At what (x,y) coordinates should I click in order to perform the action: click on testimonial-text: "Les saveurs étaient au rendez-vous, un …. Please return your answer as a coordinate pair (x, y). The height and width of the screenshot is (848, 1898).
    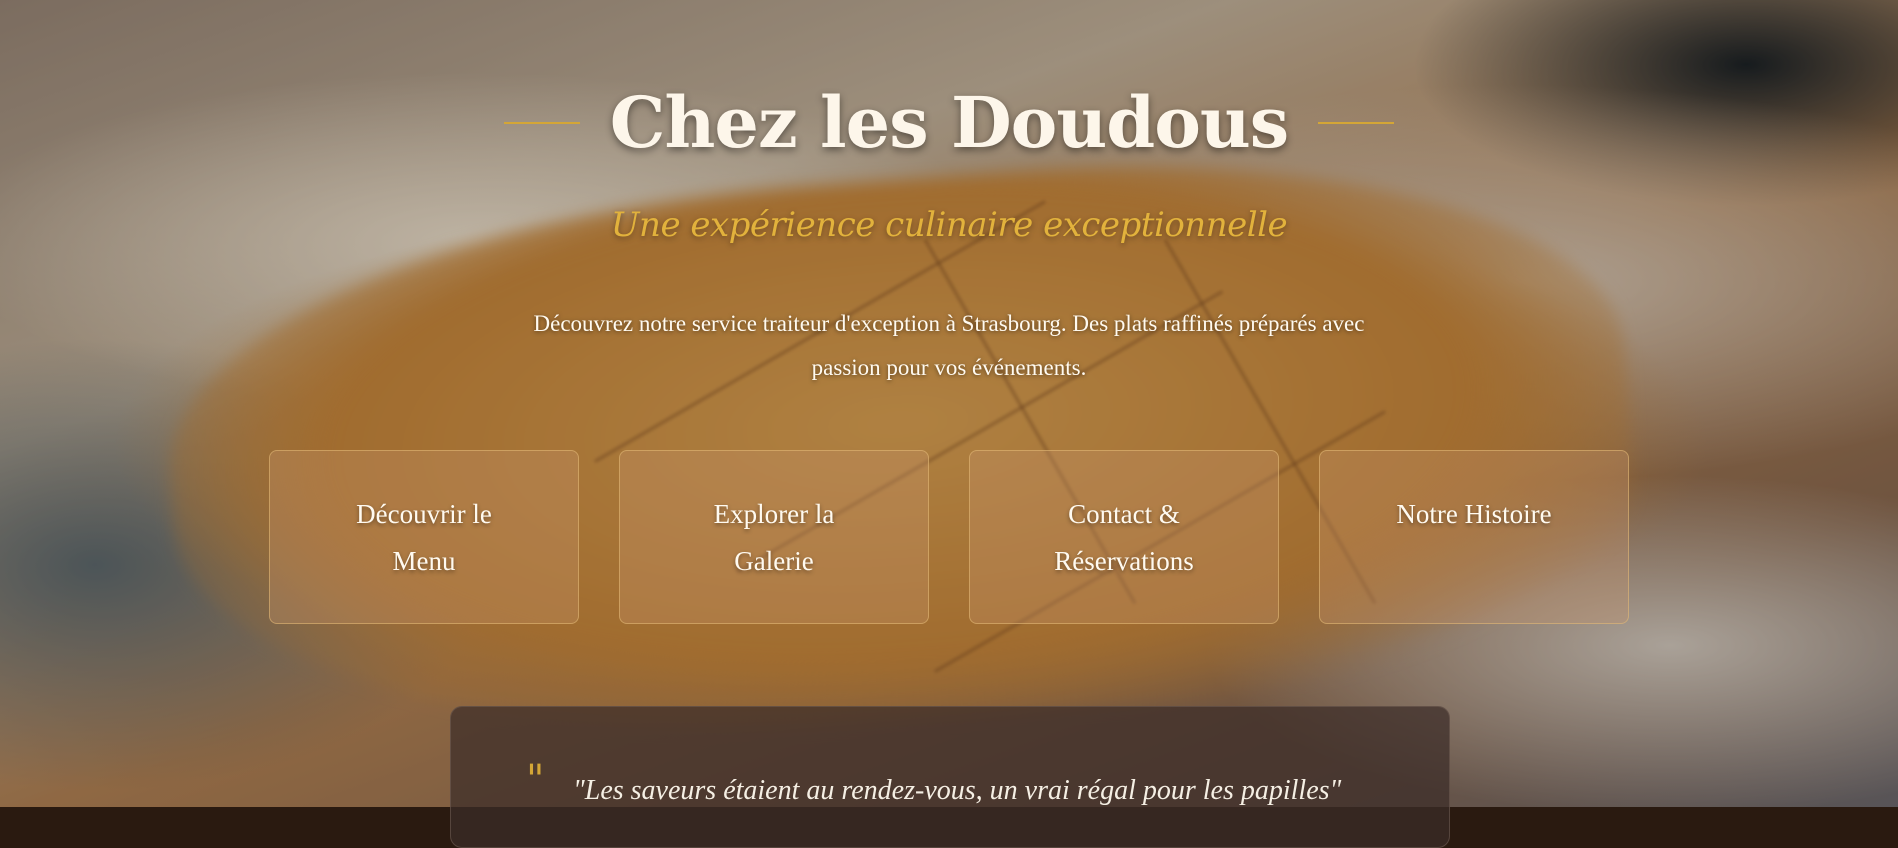
    Looking at the image, I should click on (957, 790).